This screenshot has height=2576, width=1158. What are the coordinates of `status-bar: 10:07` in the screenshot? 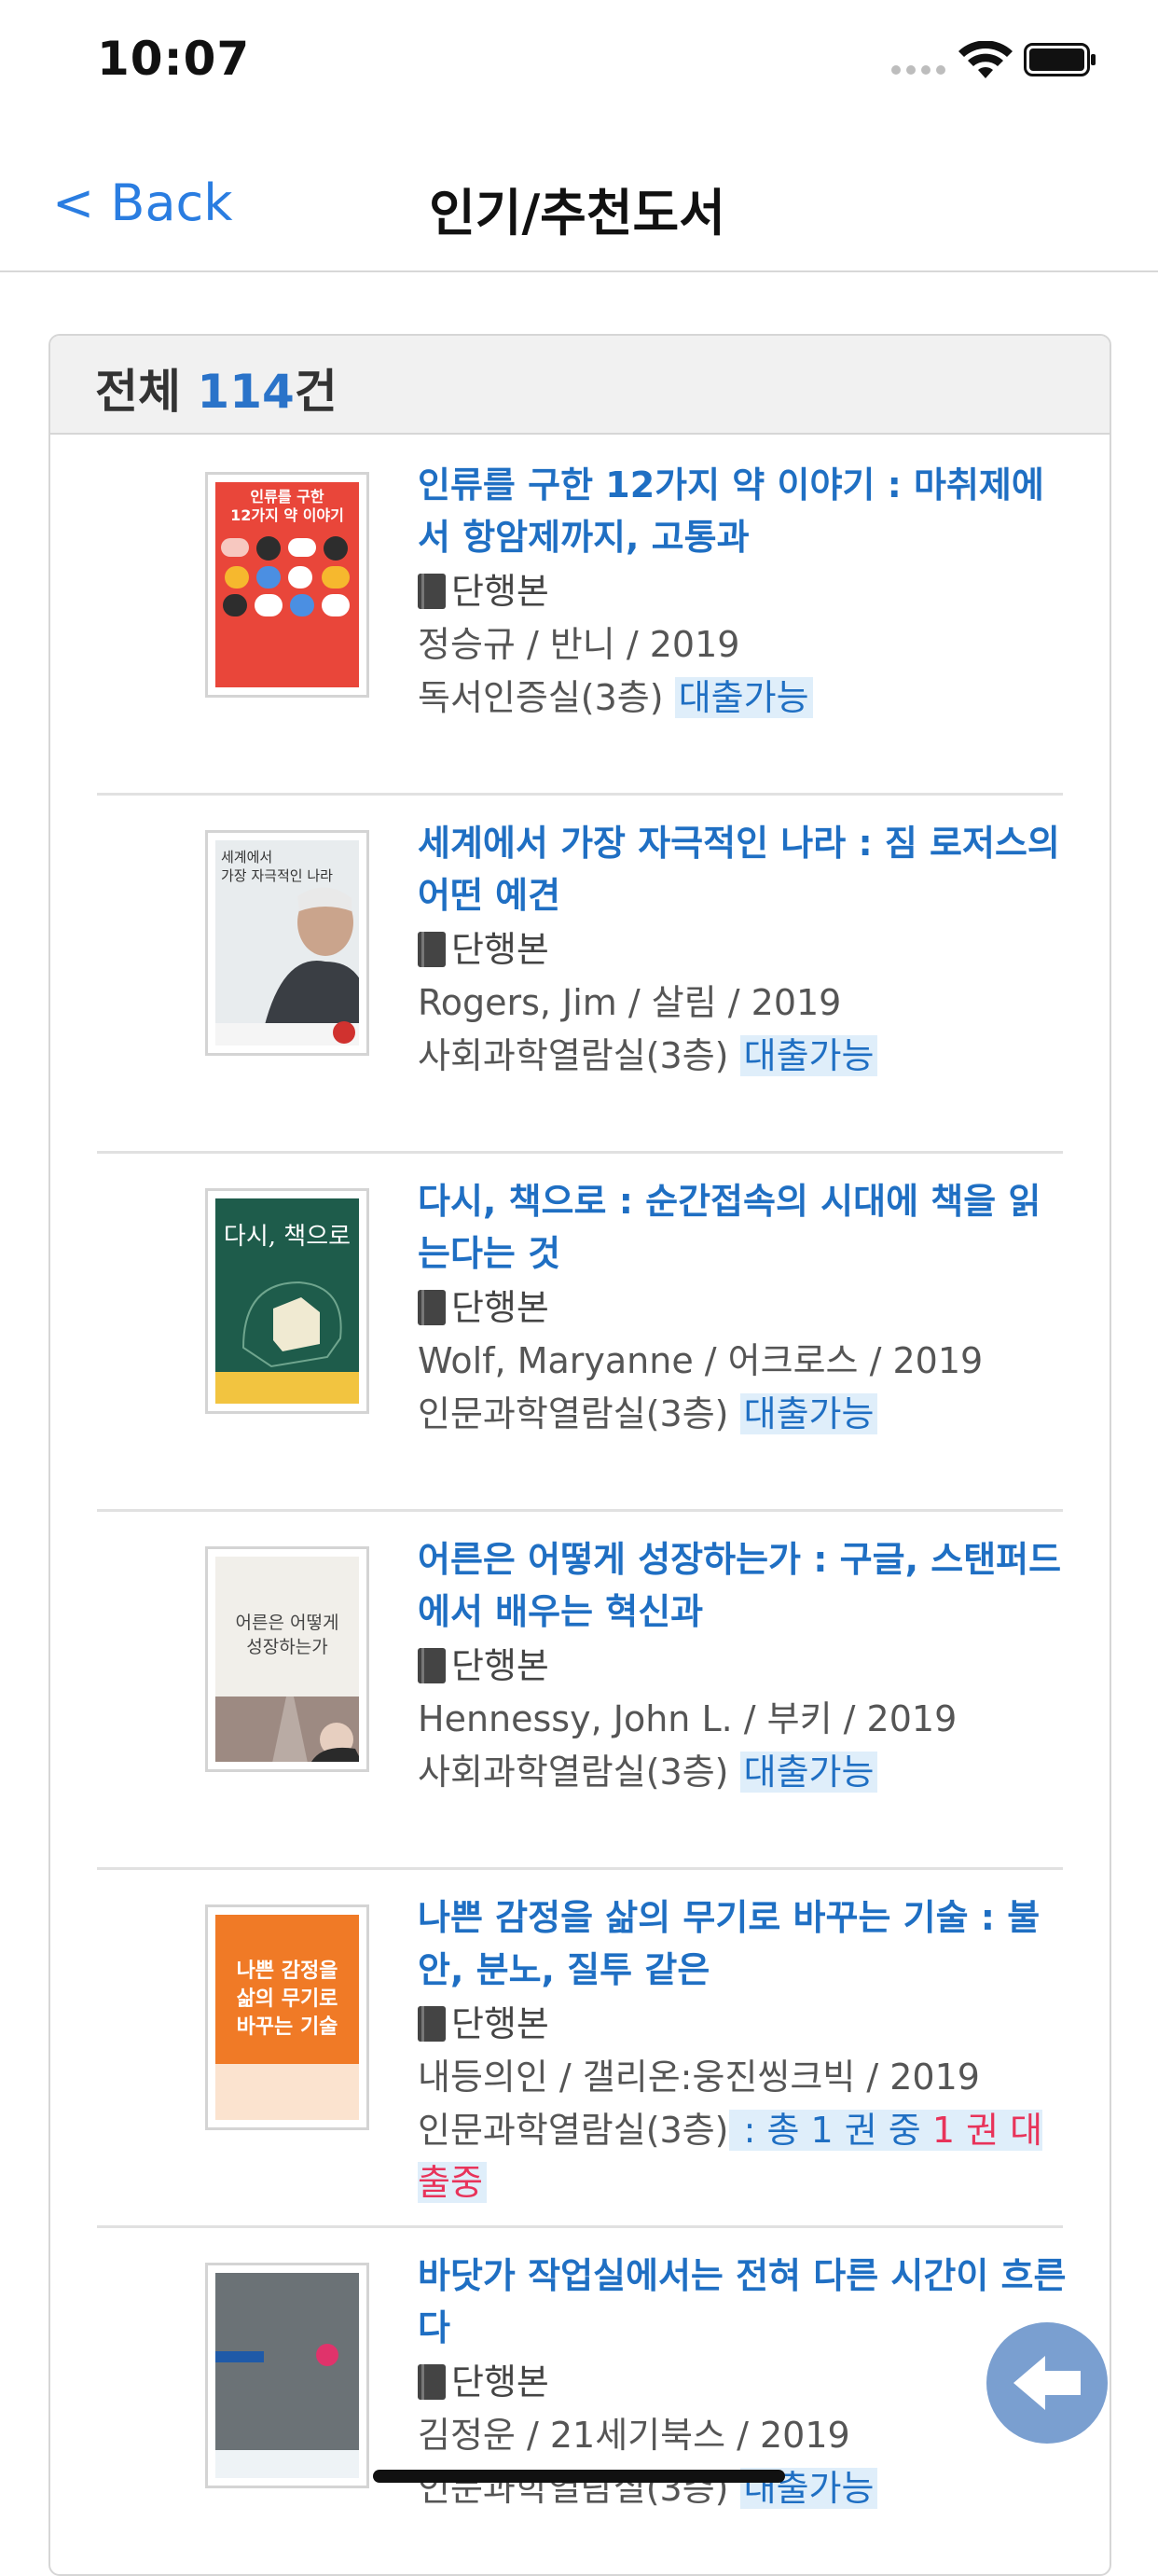 It's located at (579, 60).